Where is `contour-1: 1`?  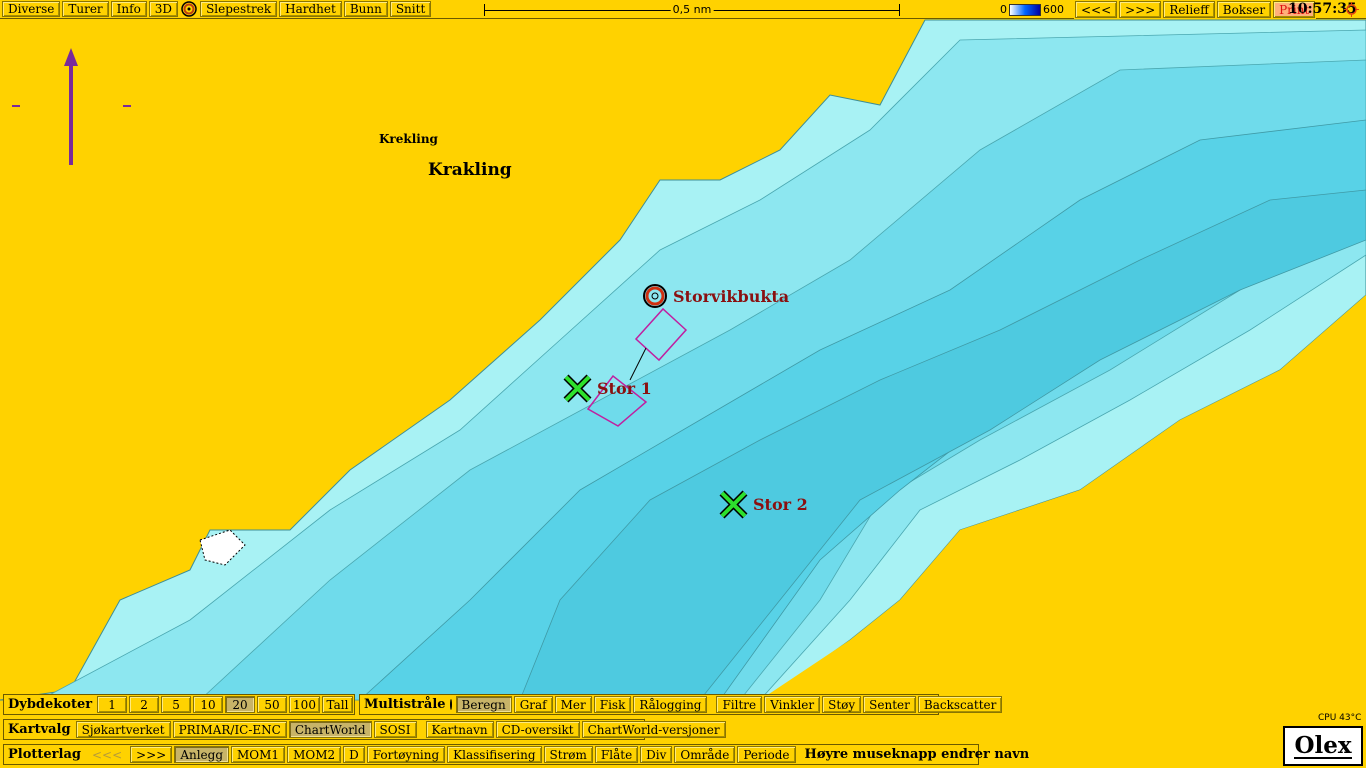 contour-1: 1 is located at coordinates (112, 704).